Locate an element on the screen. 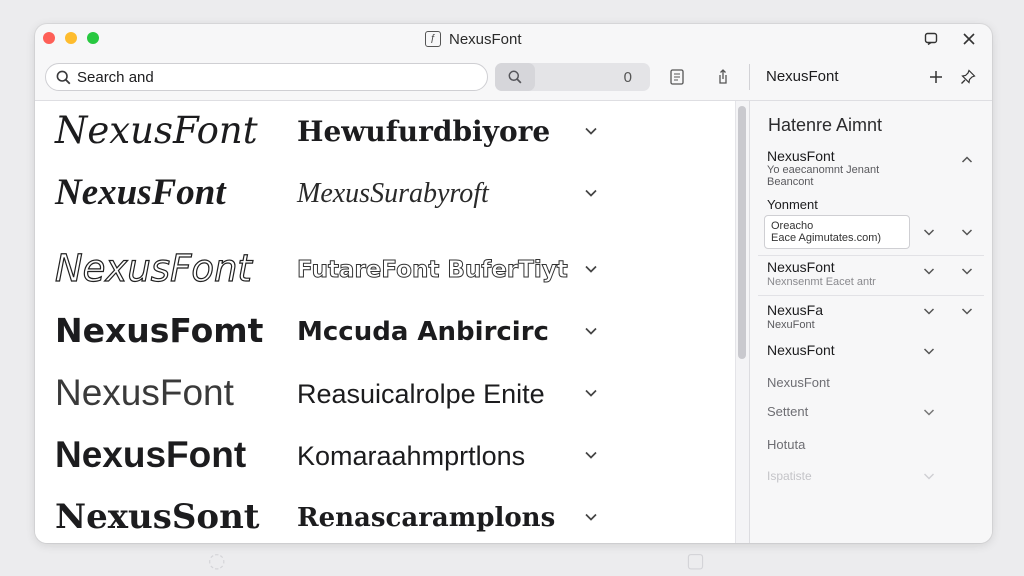 Image resolution: width=1024 pixels, height=576 pixels. document-icon is located at coordinates (677, 77).